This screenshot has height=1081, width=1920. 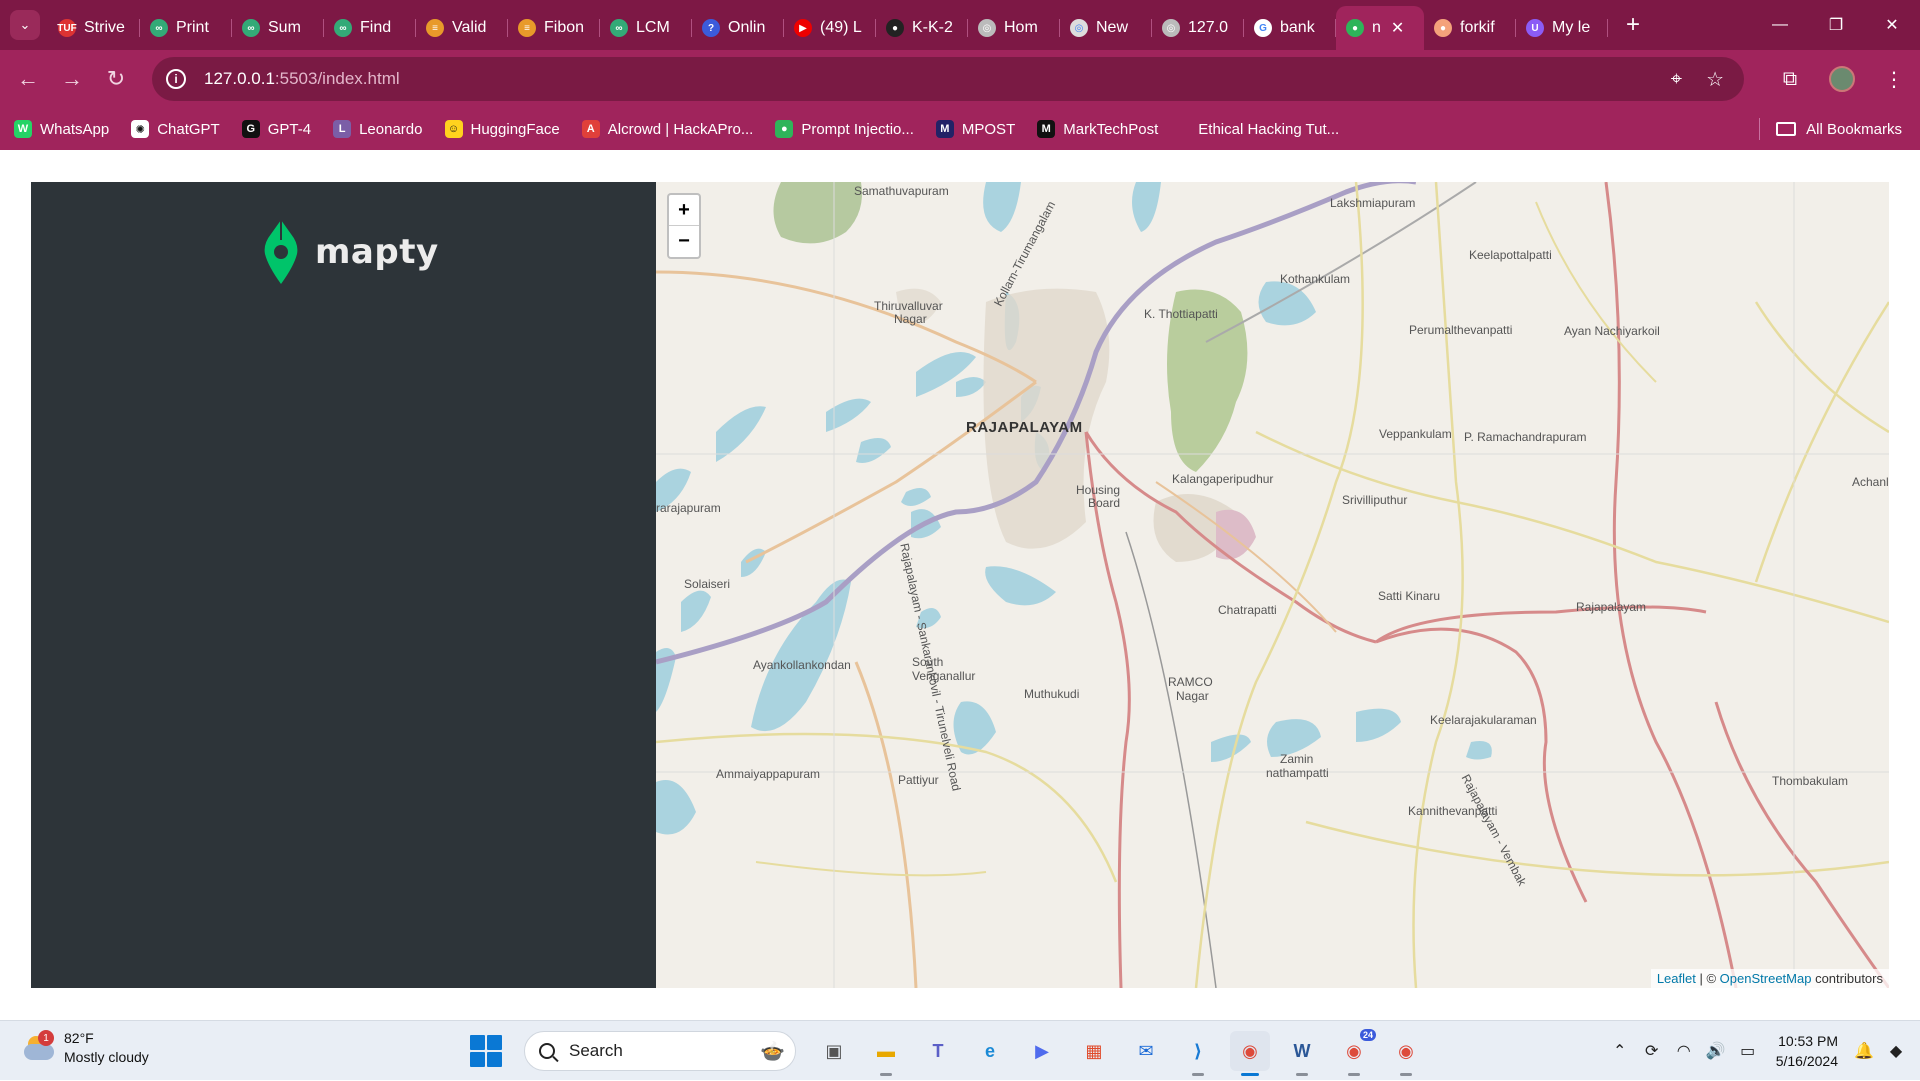 What do you see at coordinates (684, 241) in the screenshot?
I see `zoom-out-button: −` at bounding box center [684, 241].